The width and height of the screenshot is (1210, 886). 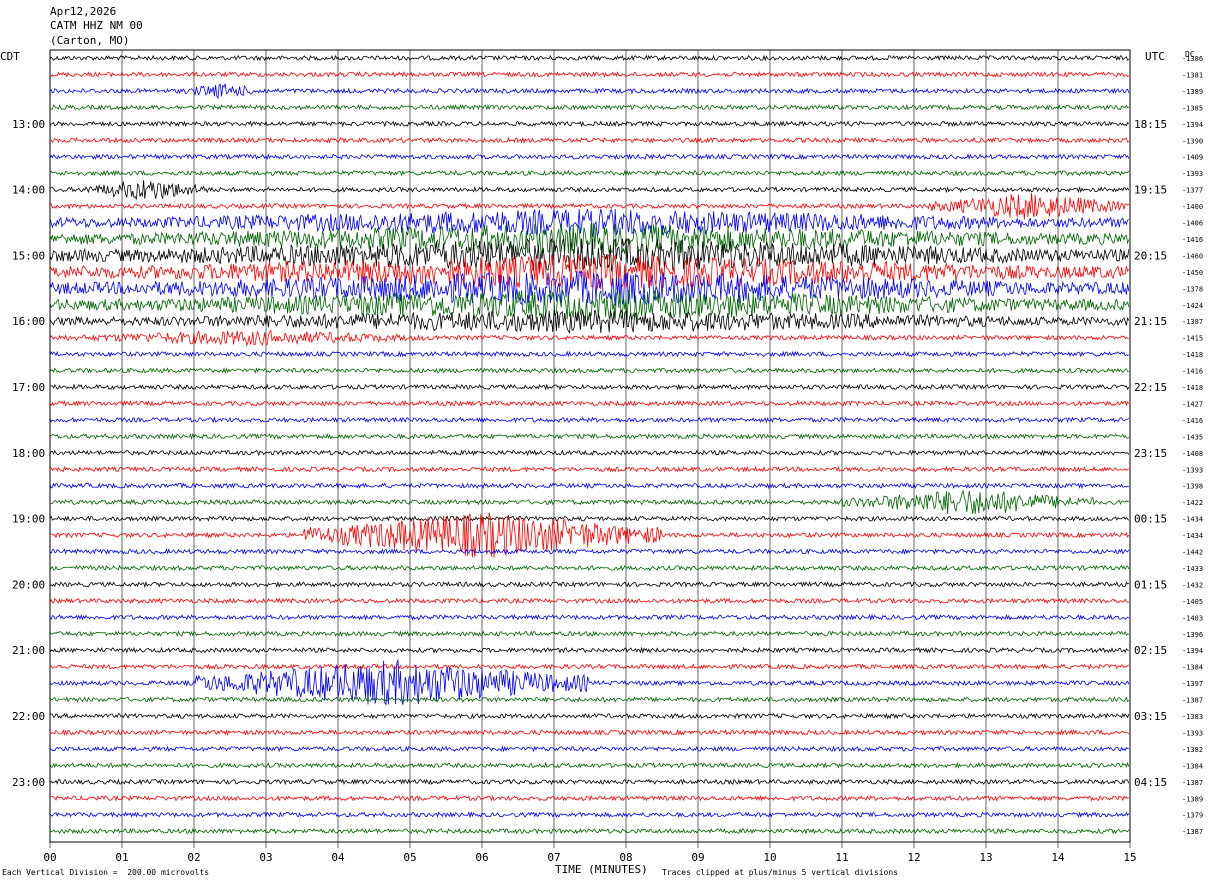 I want to click on dc-offset-value: -1382, so click(x=1192, y=750).